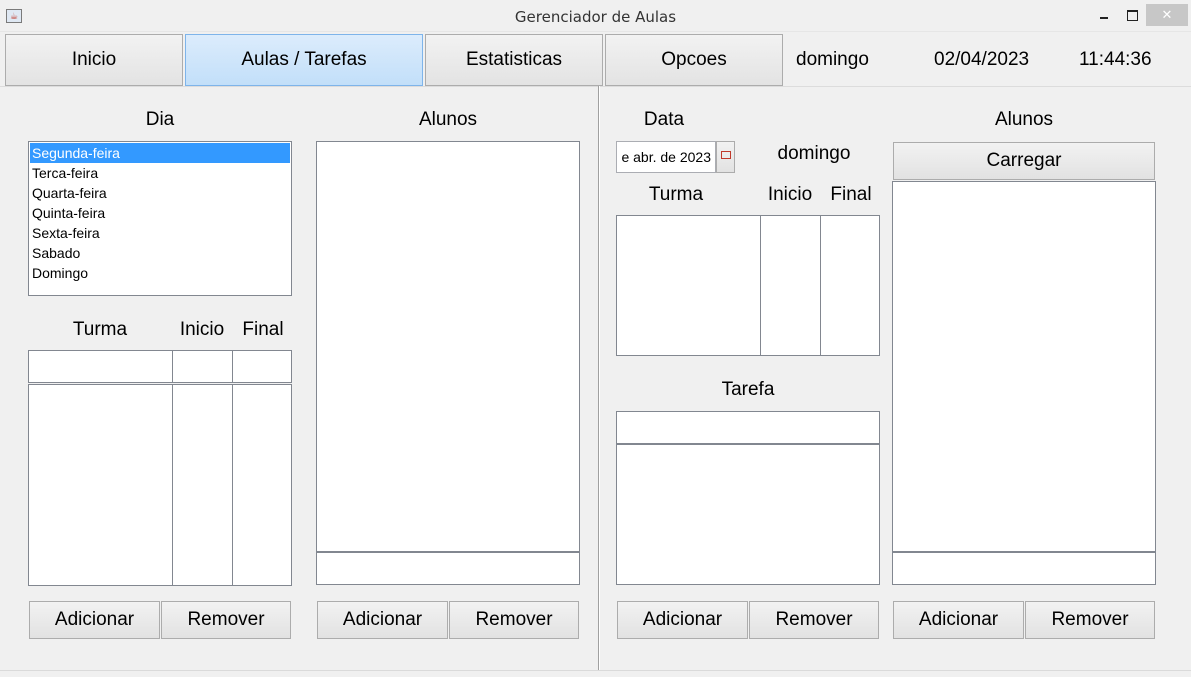  Describe the element at coordinates (595, 670) in the screenshot. I see `bottom-border` at that location.